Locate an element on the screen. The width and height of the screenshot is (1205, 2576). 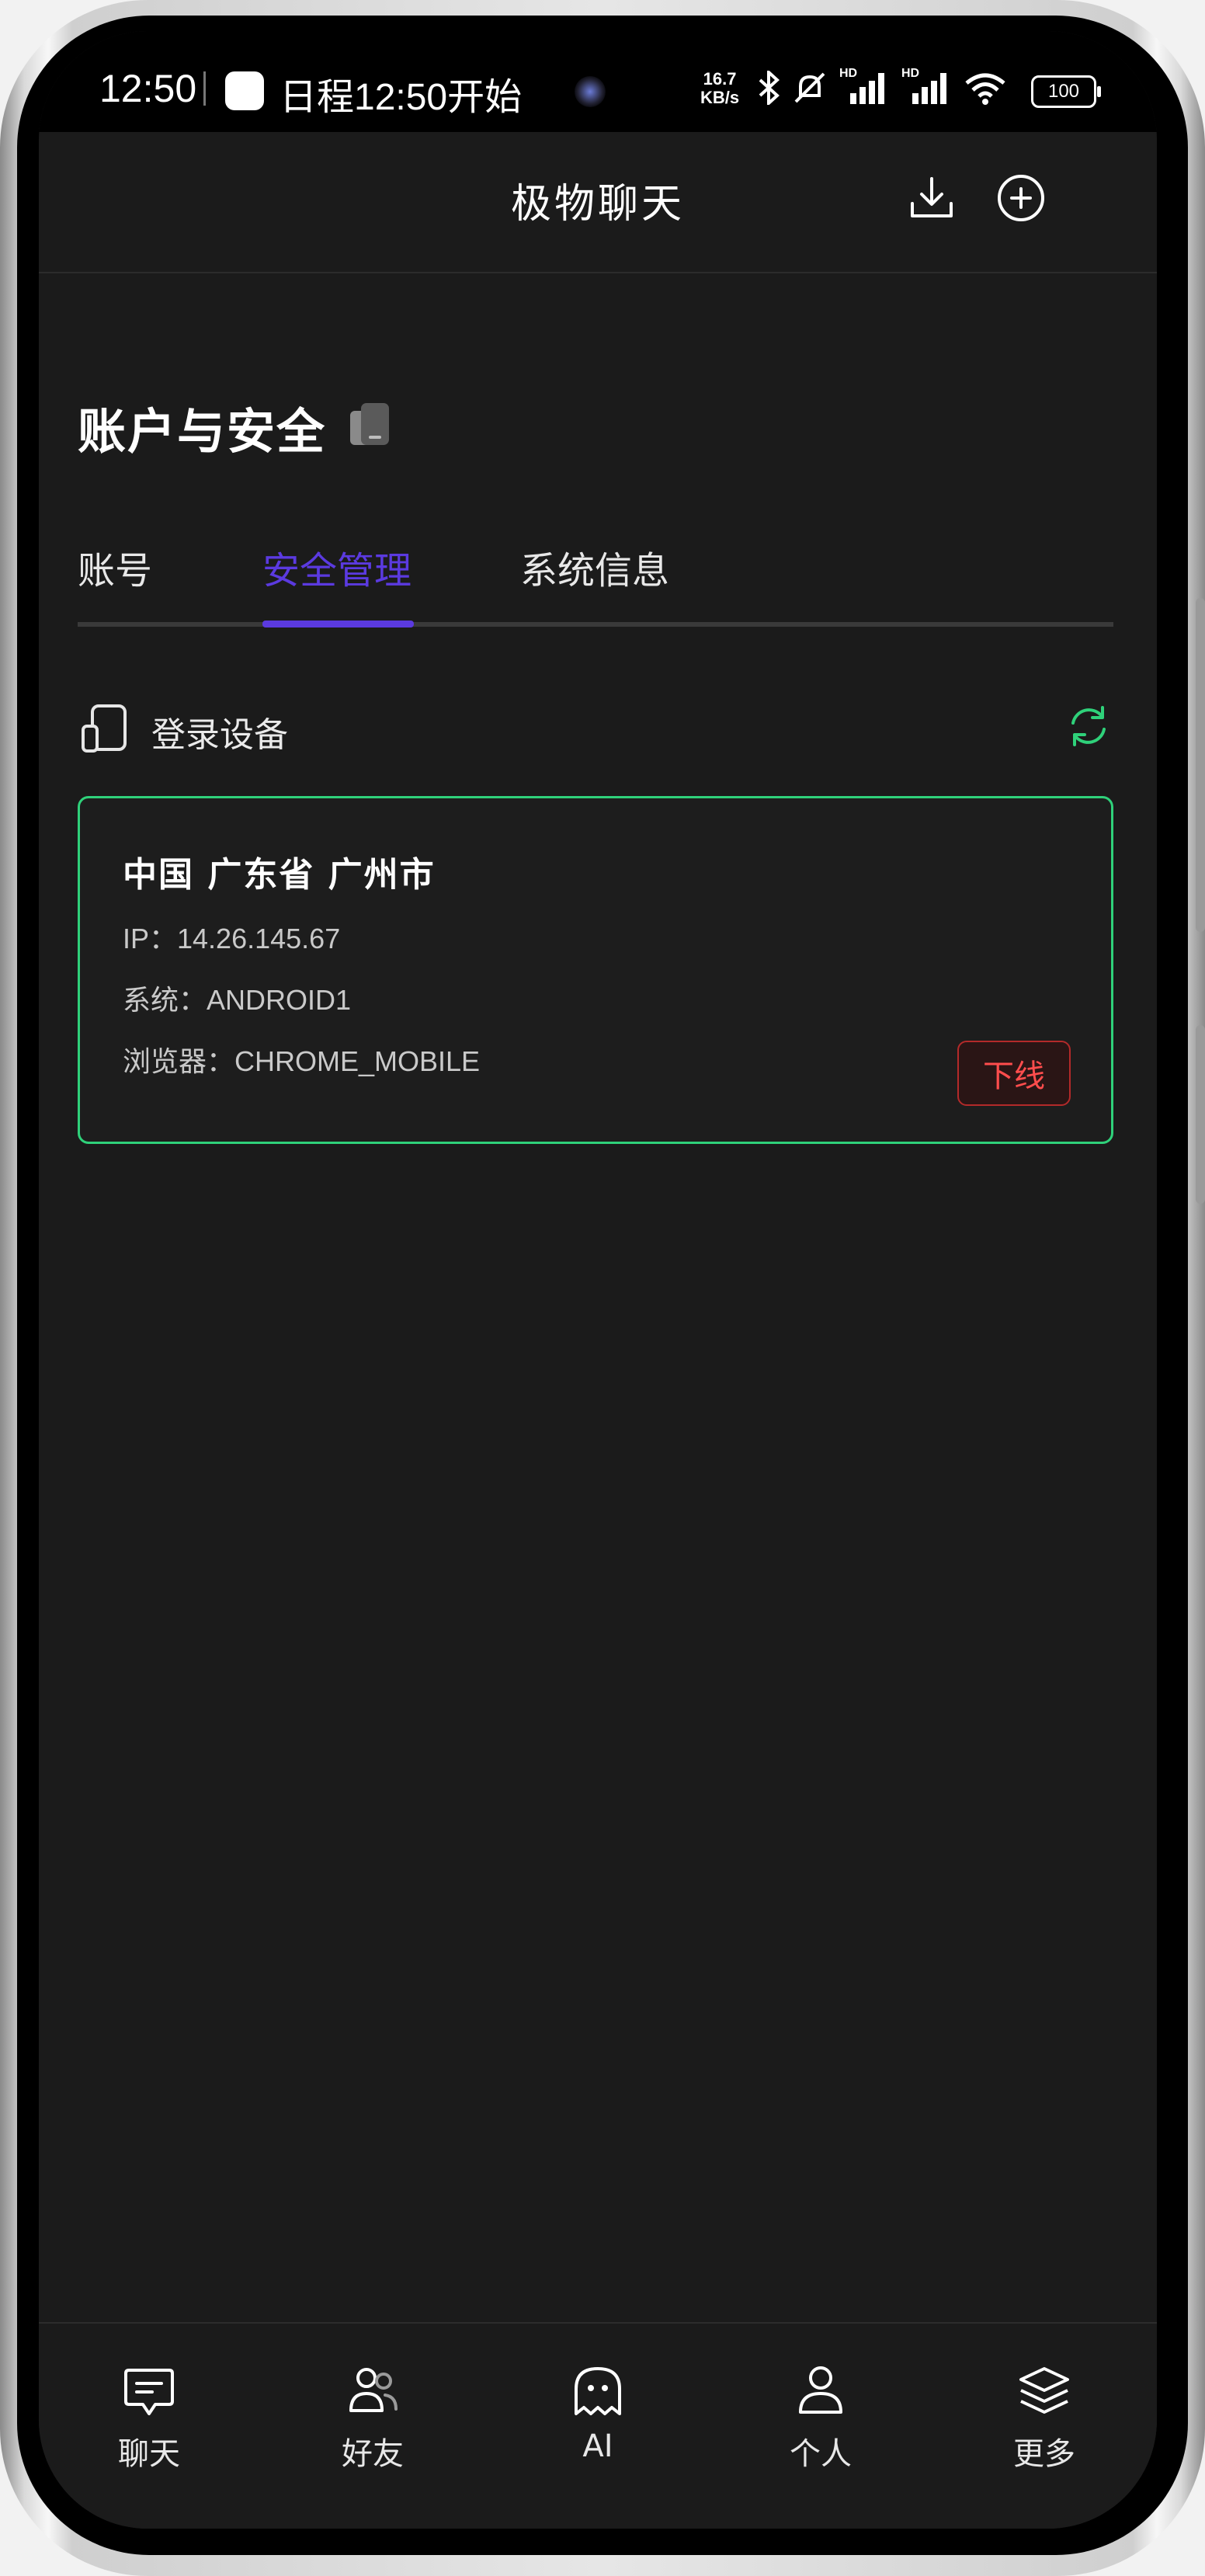
page-title: 账户与安全 is located at coordinates (202, 431).